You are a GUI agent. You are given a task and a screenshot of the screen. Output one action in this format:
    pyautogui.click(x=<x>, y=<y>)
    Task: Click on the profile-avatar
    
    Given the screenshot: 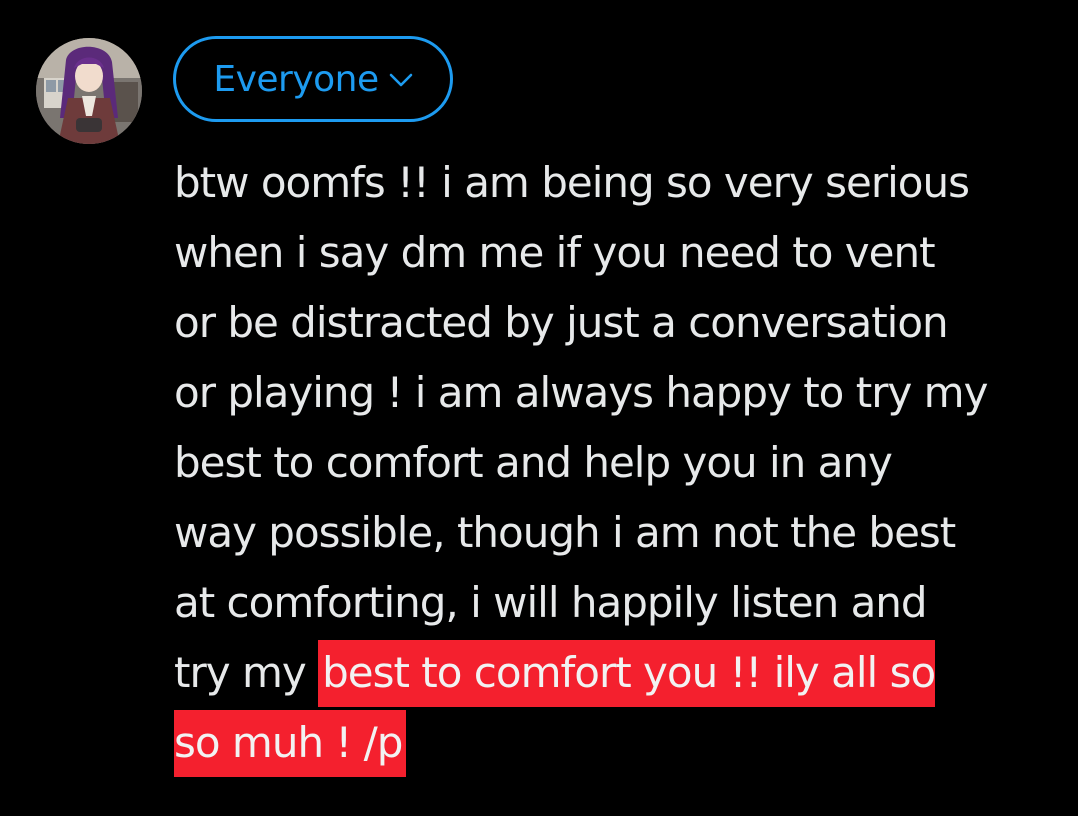 What is the action you would take?
    pyautogui.click(x=89, y=91)
    